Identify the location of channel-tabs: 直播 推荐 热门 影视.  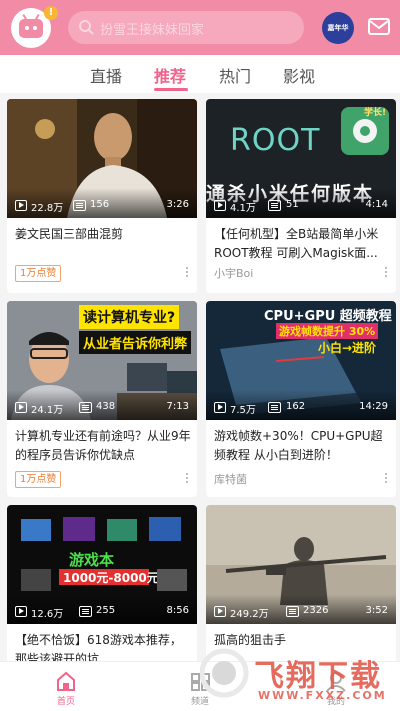
(200, 74).